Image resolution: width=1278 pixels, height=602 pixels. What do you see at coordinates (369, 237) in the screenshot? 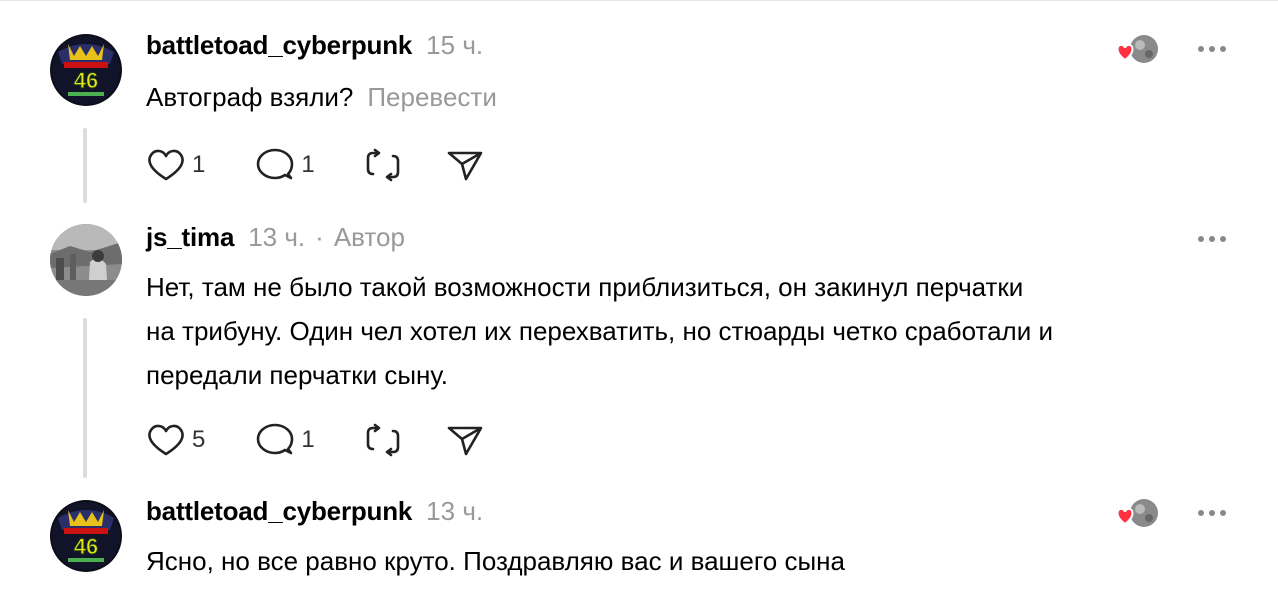
I see `author-badge: Автор` at bounding box center [369, 237].